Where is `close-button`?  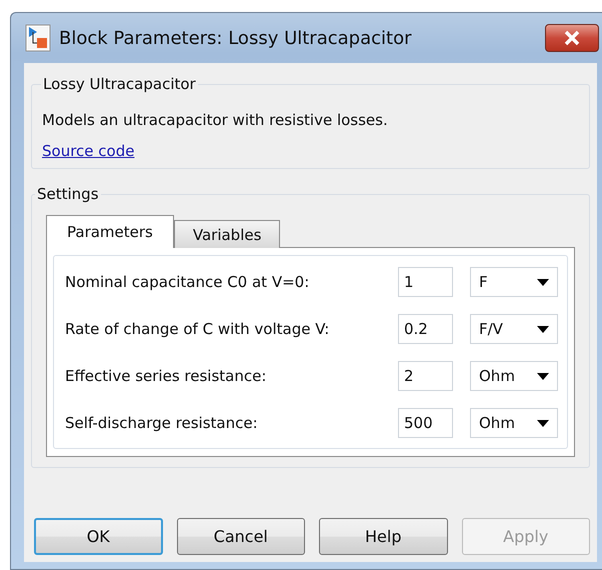
close-button is located at coordinates (572, 38).